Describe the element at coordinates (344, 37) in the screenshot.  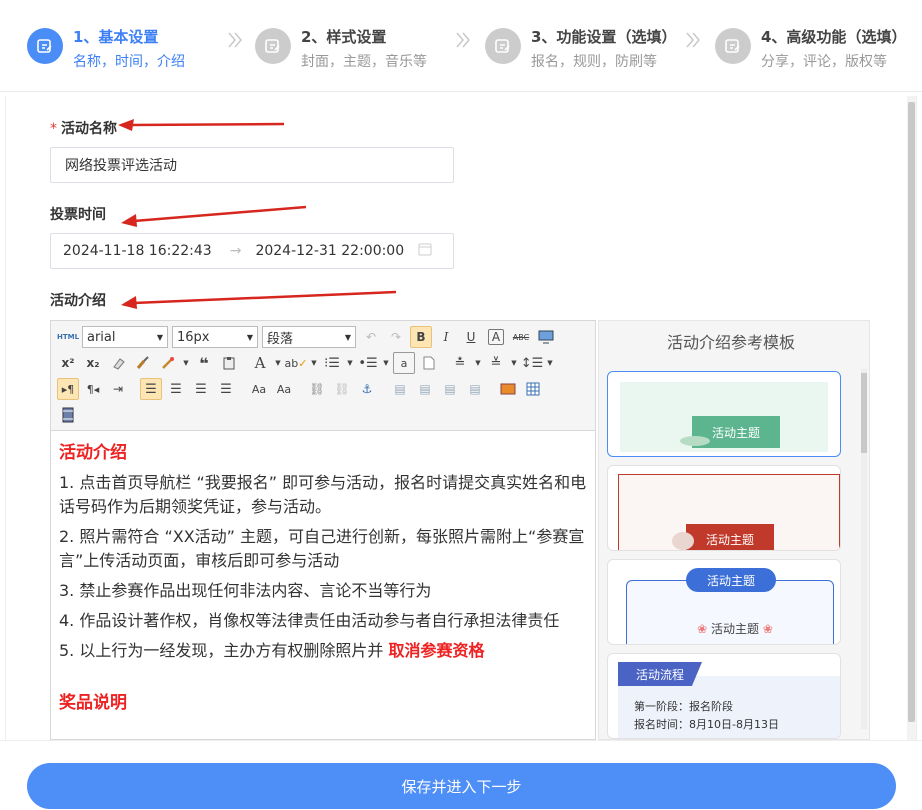
I see `step-title: 2、样式设置` at that location.